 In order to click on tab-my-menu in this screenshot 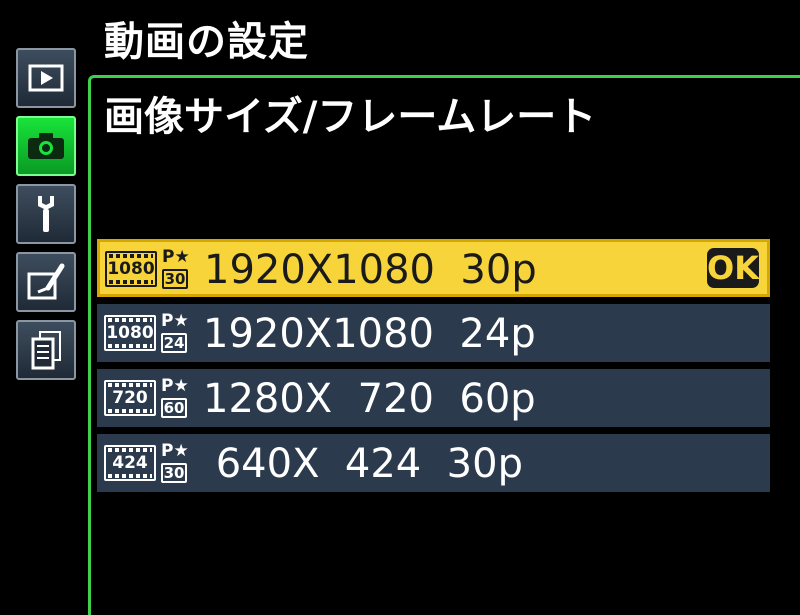, I will do `click(46, 350)`.